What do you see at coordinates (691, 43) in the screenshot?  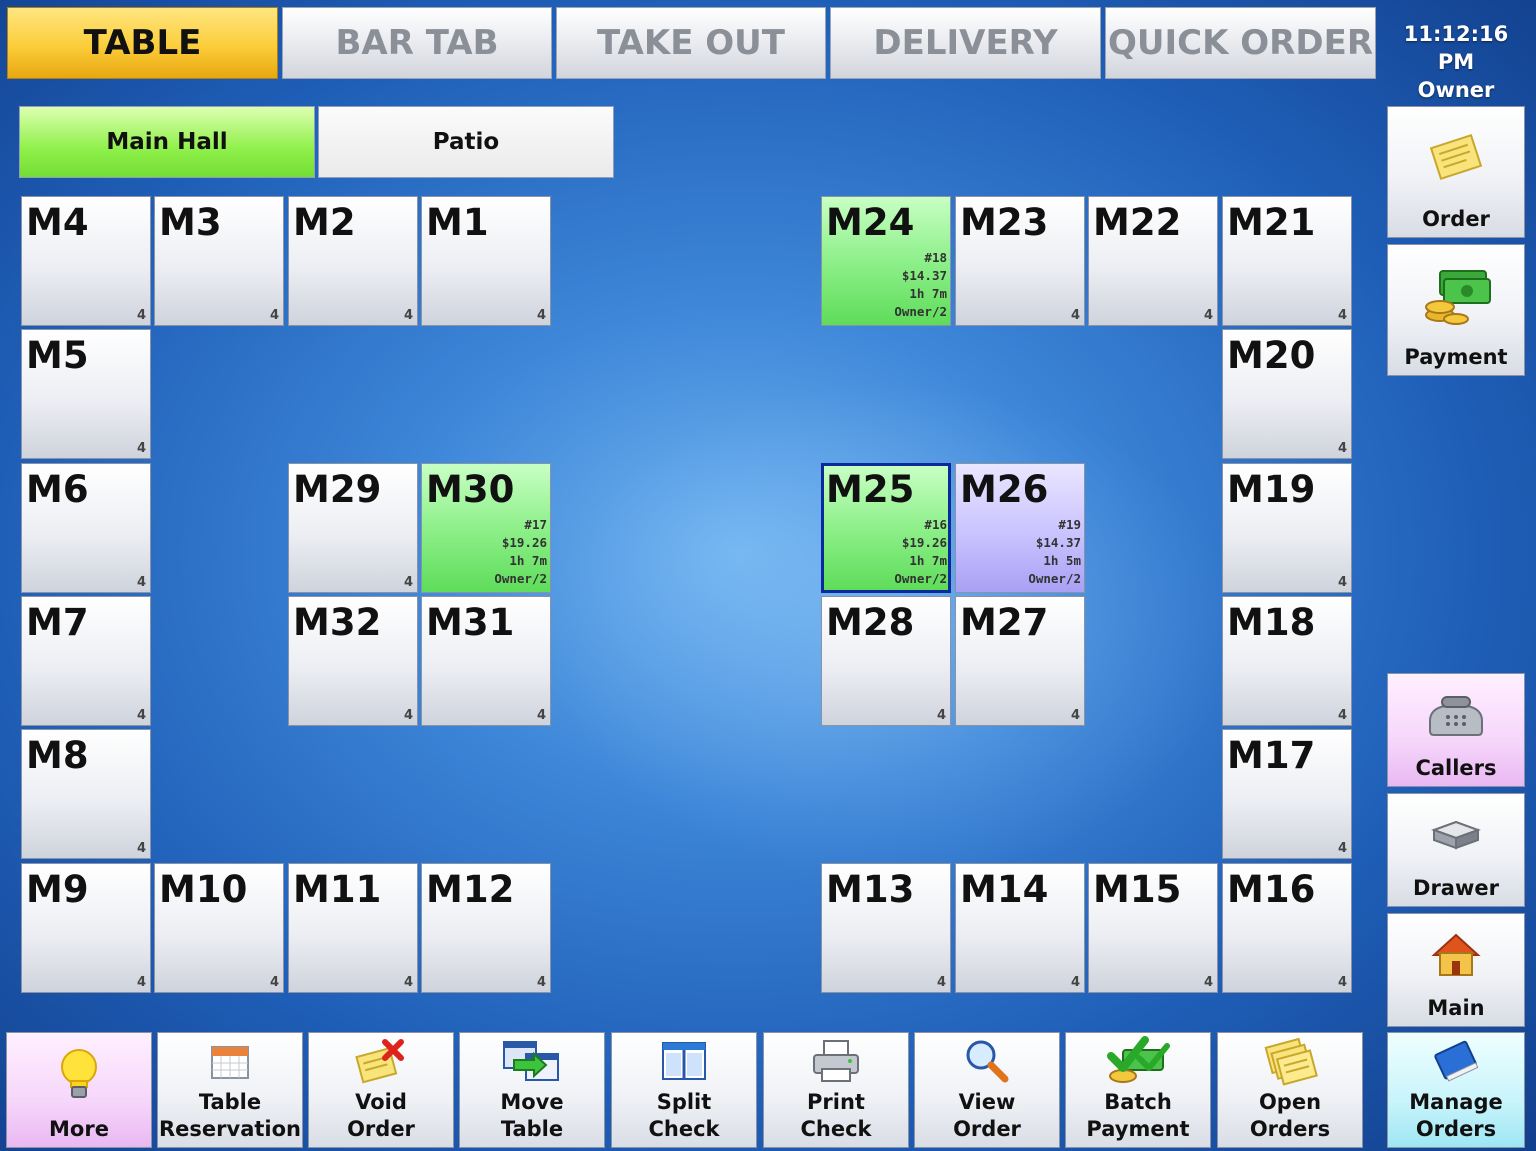 I see `tab-take-out: TAKE OUT` at bounding box center [691, 43].